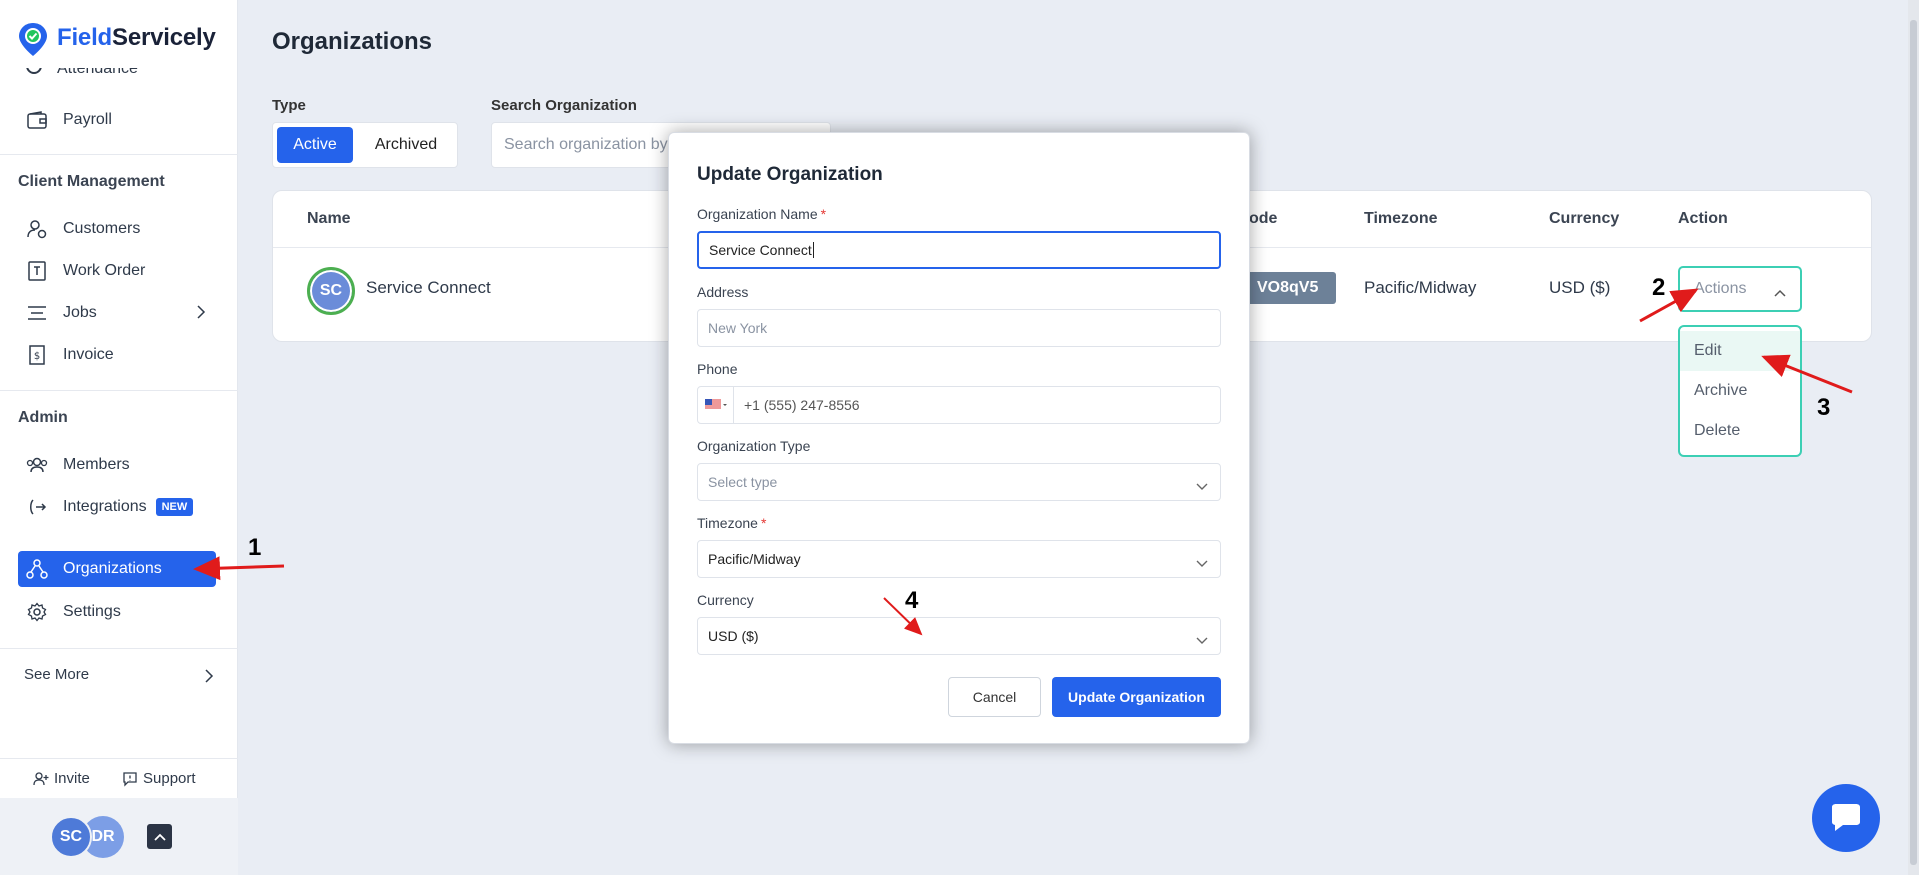  What do you see at coordinates (428, 287) in the screenshot?
I see `organization-name-cell: Service Connect` at bounding box center [428, 287].